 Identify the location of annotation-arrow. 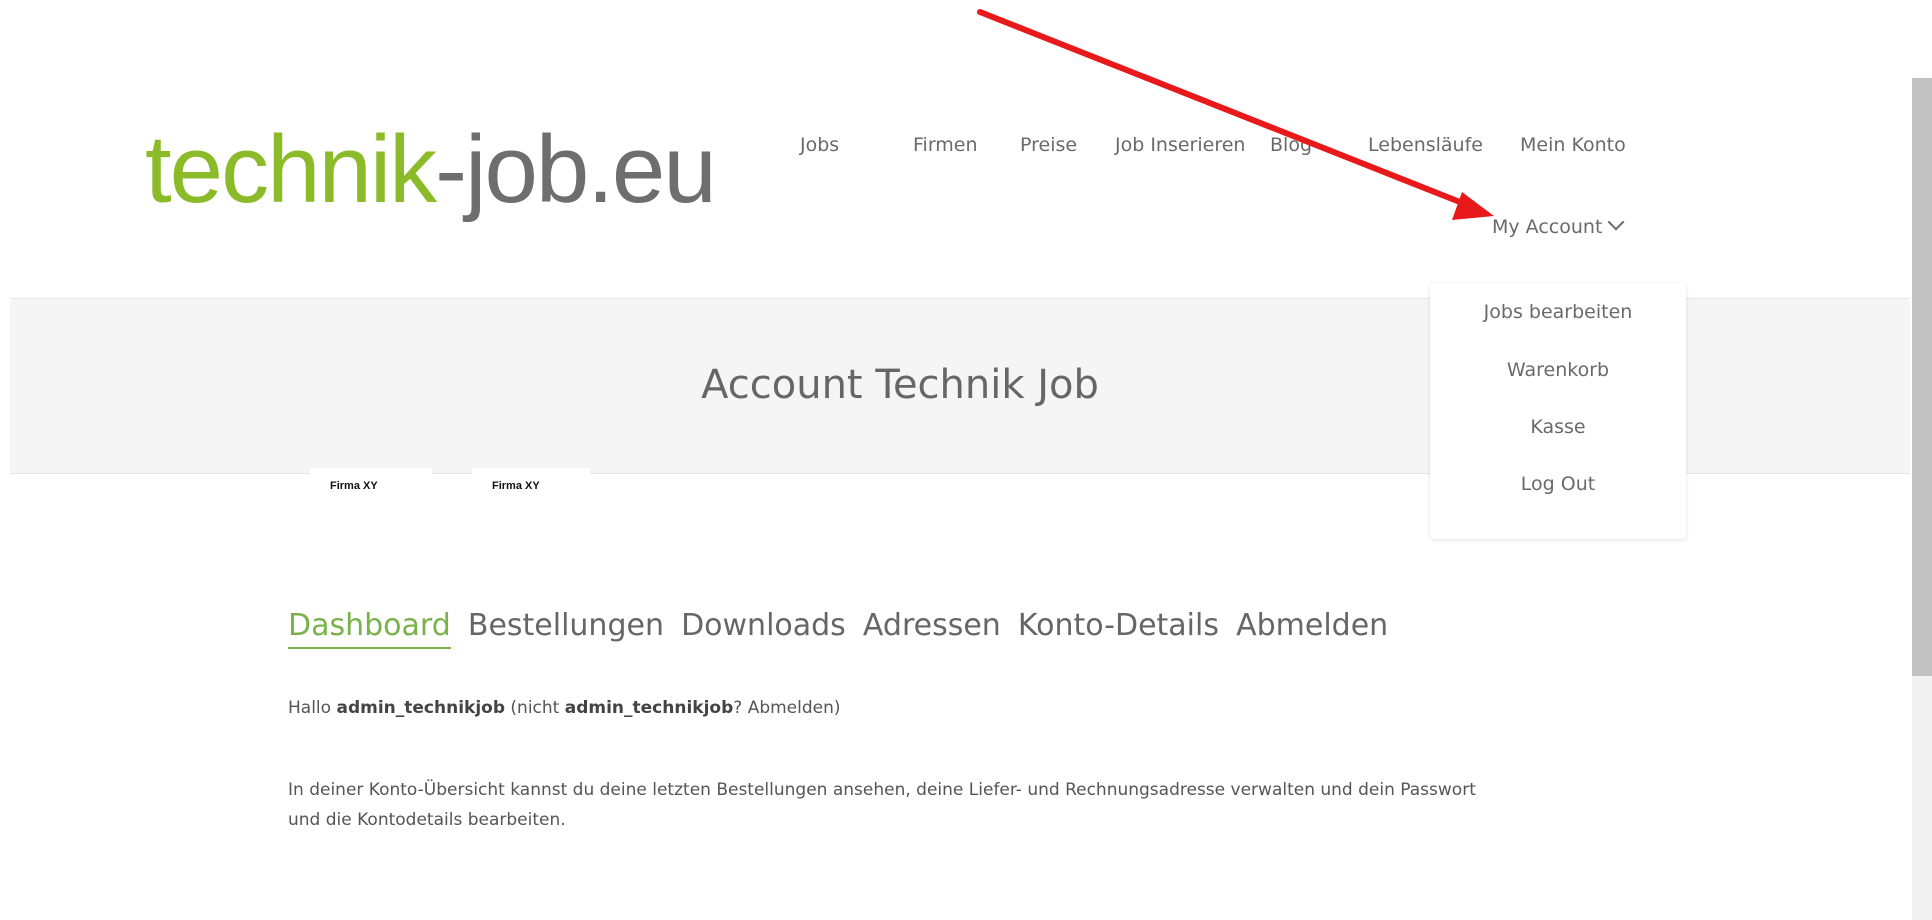
(1235, 114).